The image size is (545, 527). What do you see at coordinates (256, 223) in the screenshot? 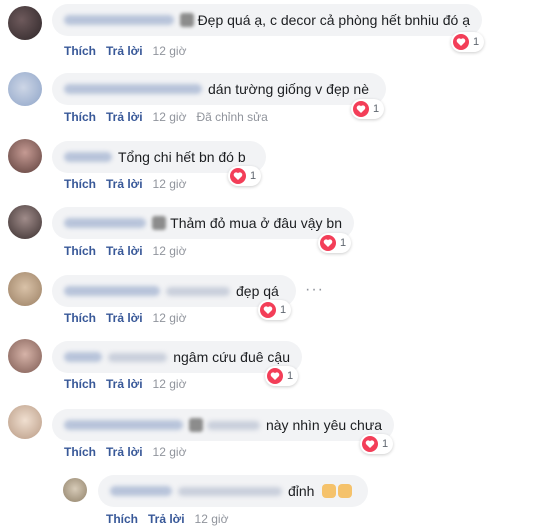
I see `comment-text: Thảm đỏ mua ở đâu vậy bn` at bounding box center [256, 223].